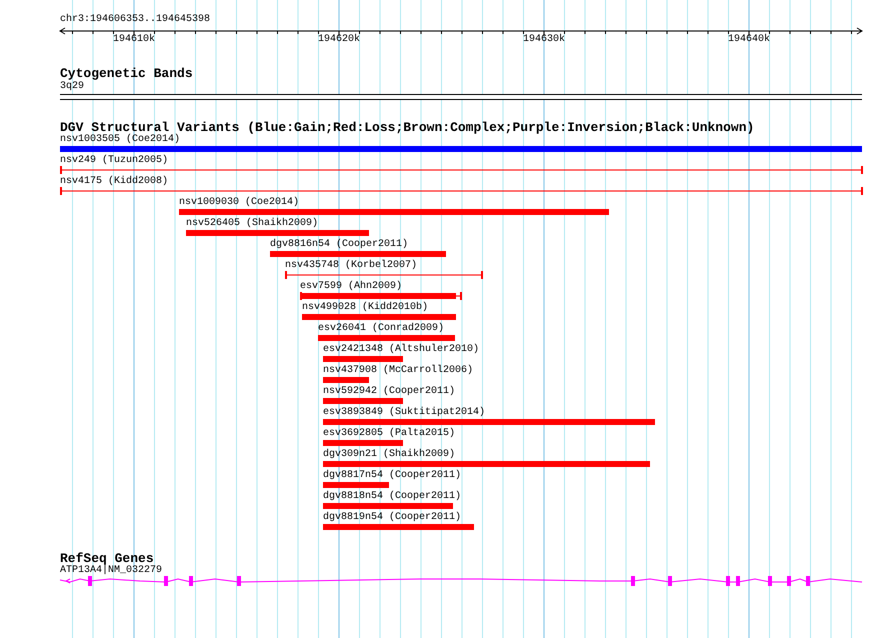 The width and height of the screenshot is (890, 638). I want to click on band-label: 3q29, so click(72, 87).